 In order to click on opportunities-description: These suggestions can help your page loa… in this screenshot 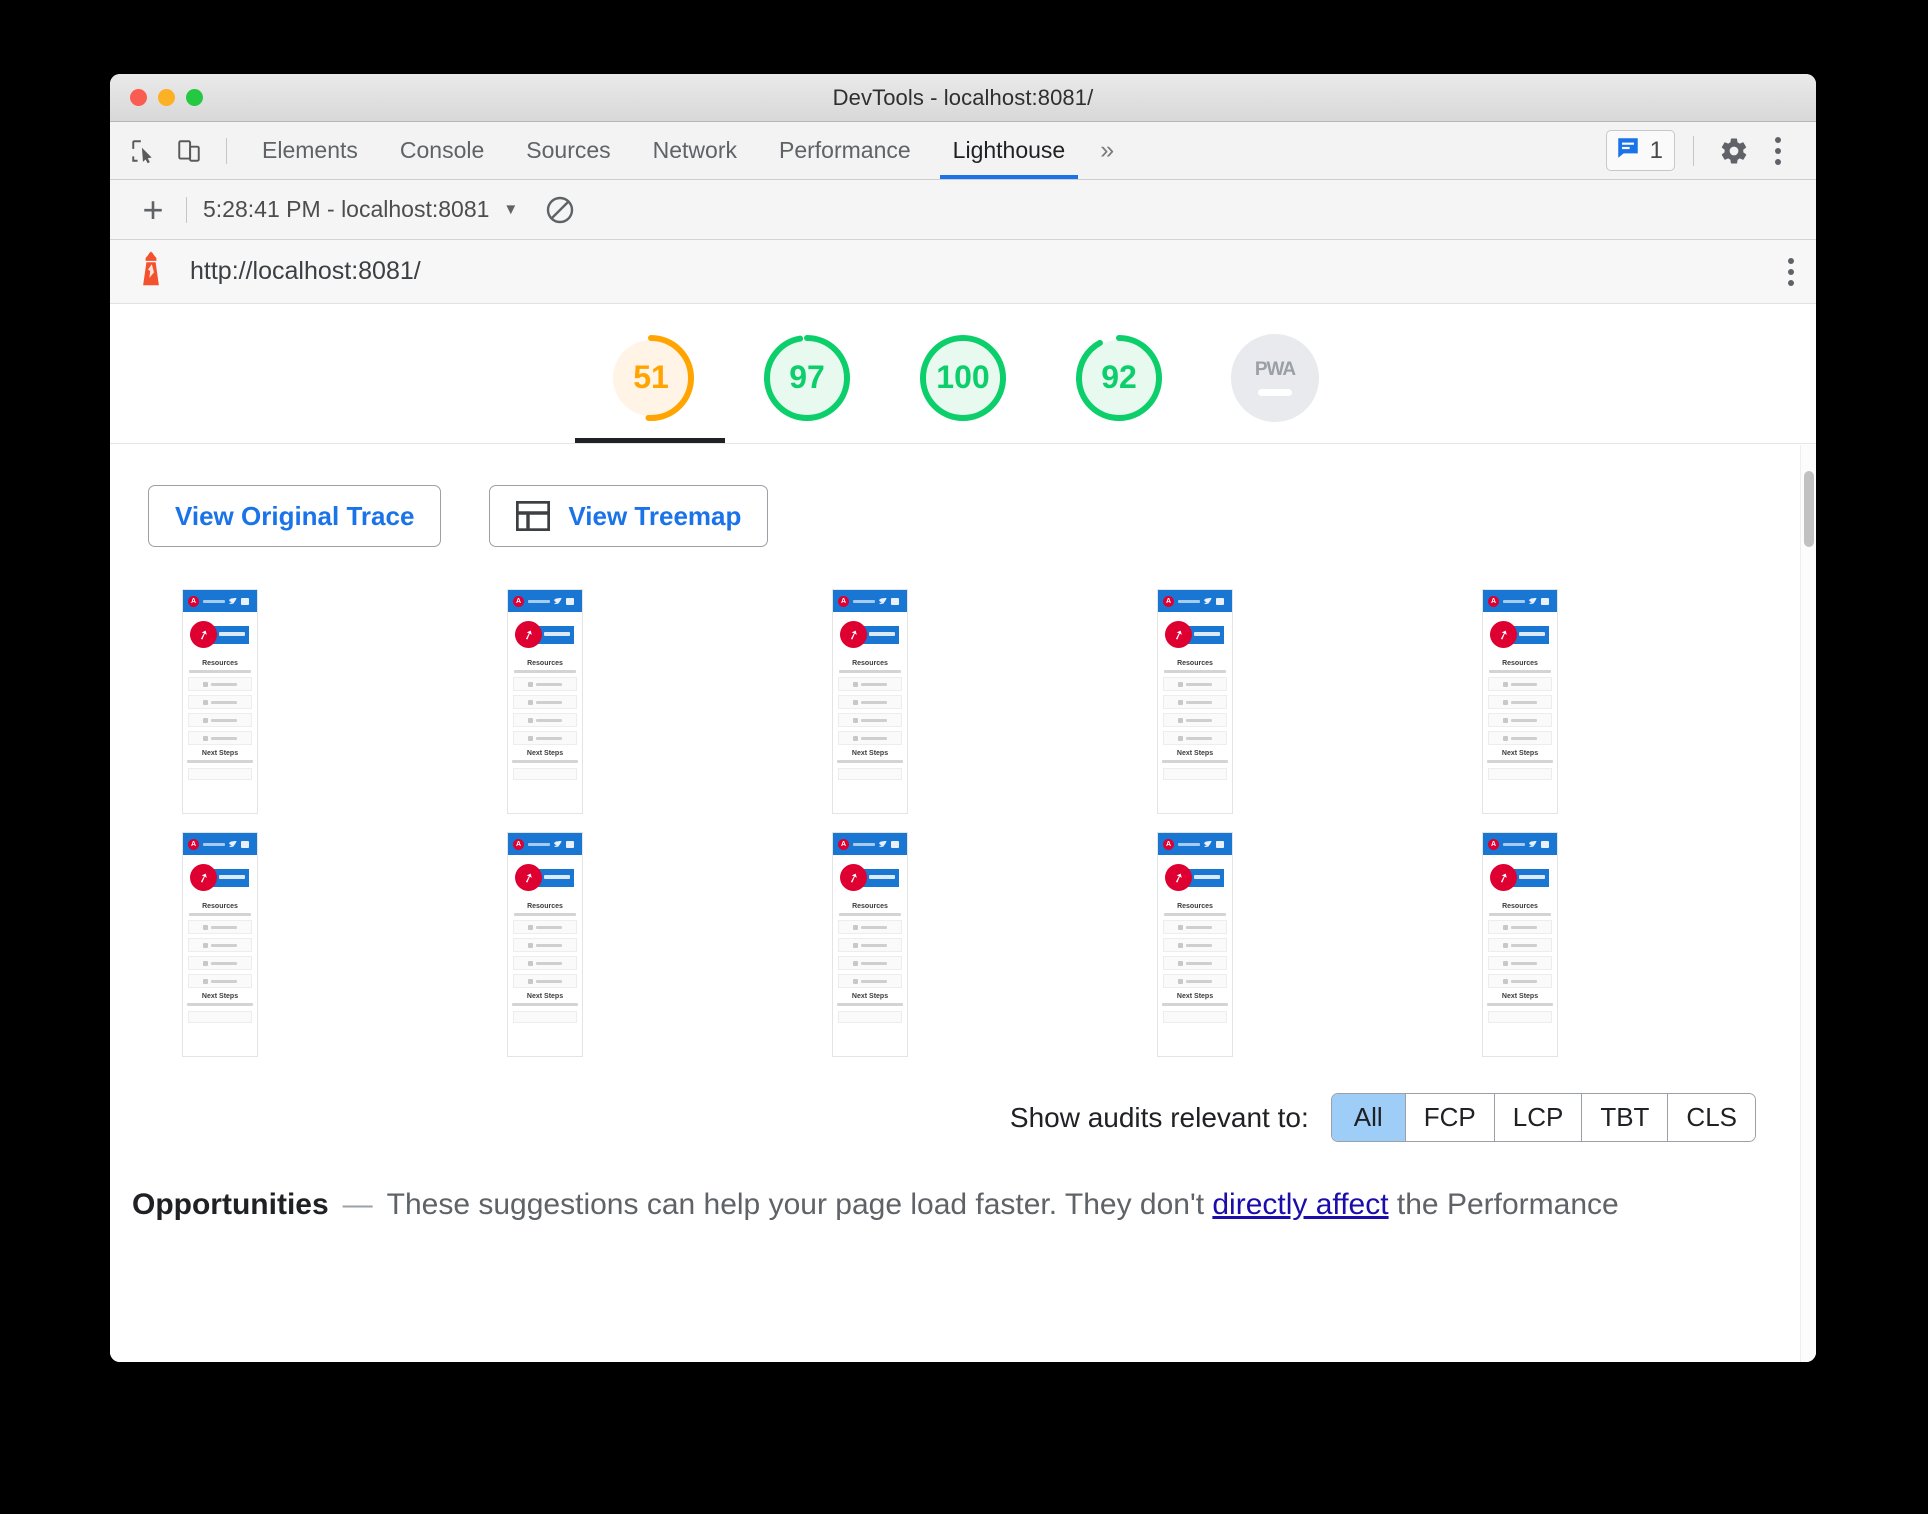, I will do `click(1003, 1205)`.